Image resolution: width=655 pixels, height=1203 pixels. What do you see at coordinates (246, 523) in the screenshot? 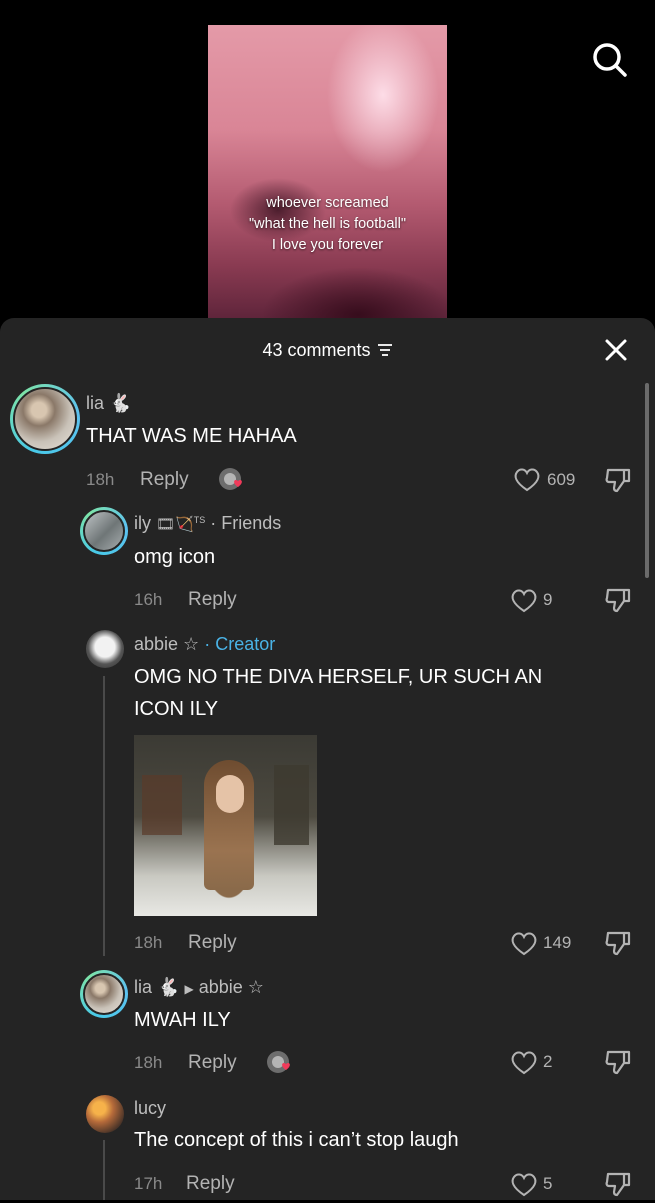
I see `friends-badge: · Friends` at bounding box center [246, 523].